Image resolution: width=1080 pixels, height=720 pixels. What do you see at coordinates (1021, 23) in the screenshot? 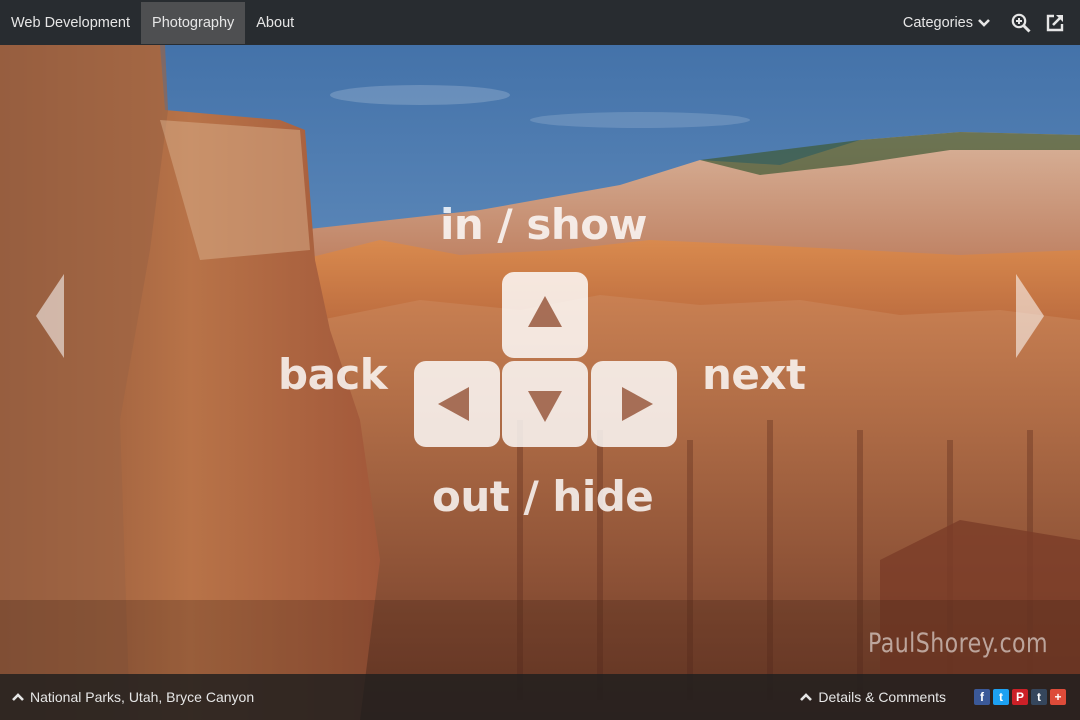
I see `zoom-in-icon` at bounding box center [1021, 23].